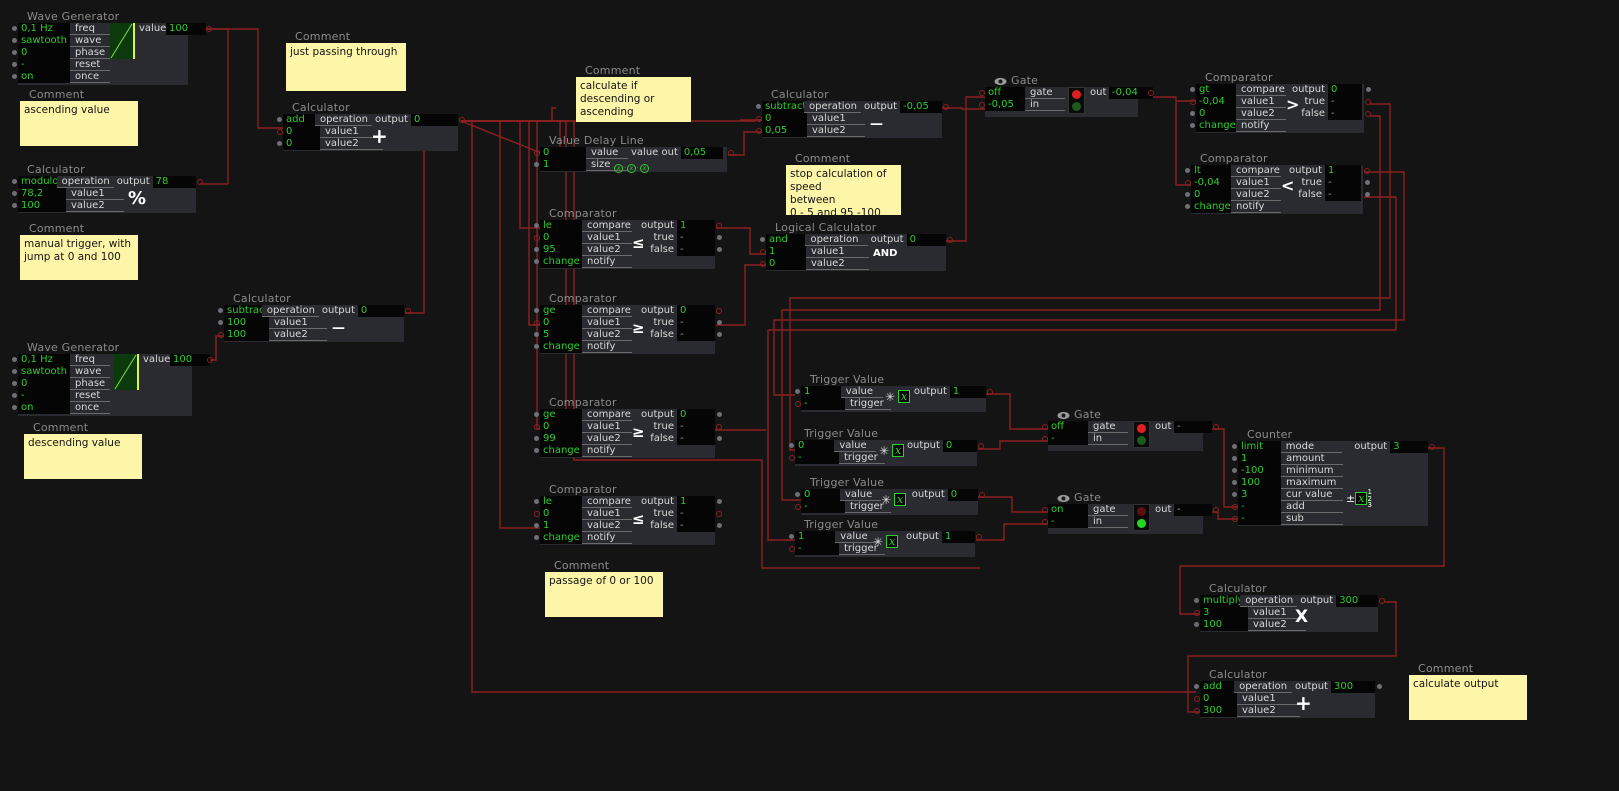 The image size is (1619, 791). What do you see at coordinates (1217, 687) in the screenshot?
I see `field-operation: add` at bounding box center [1217, 687].